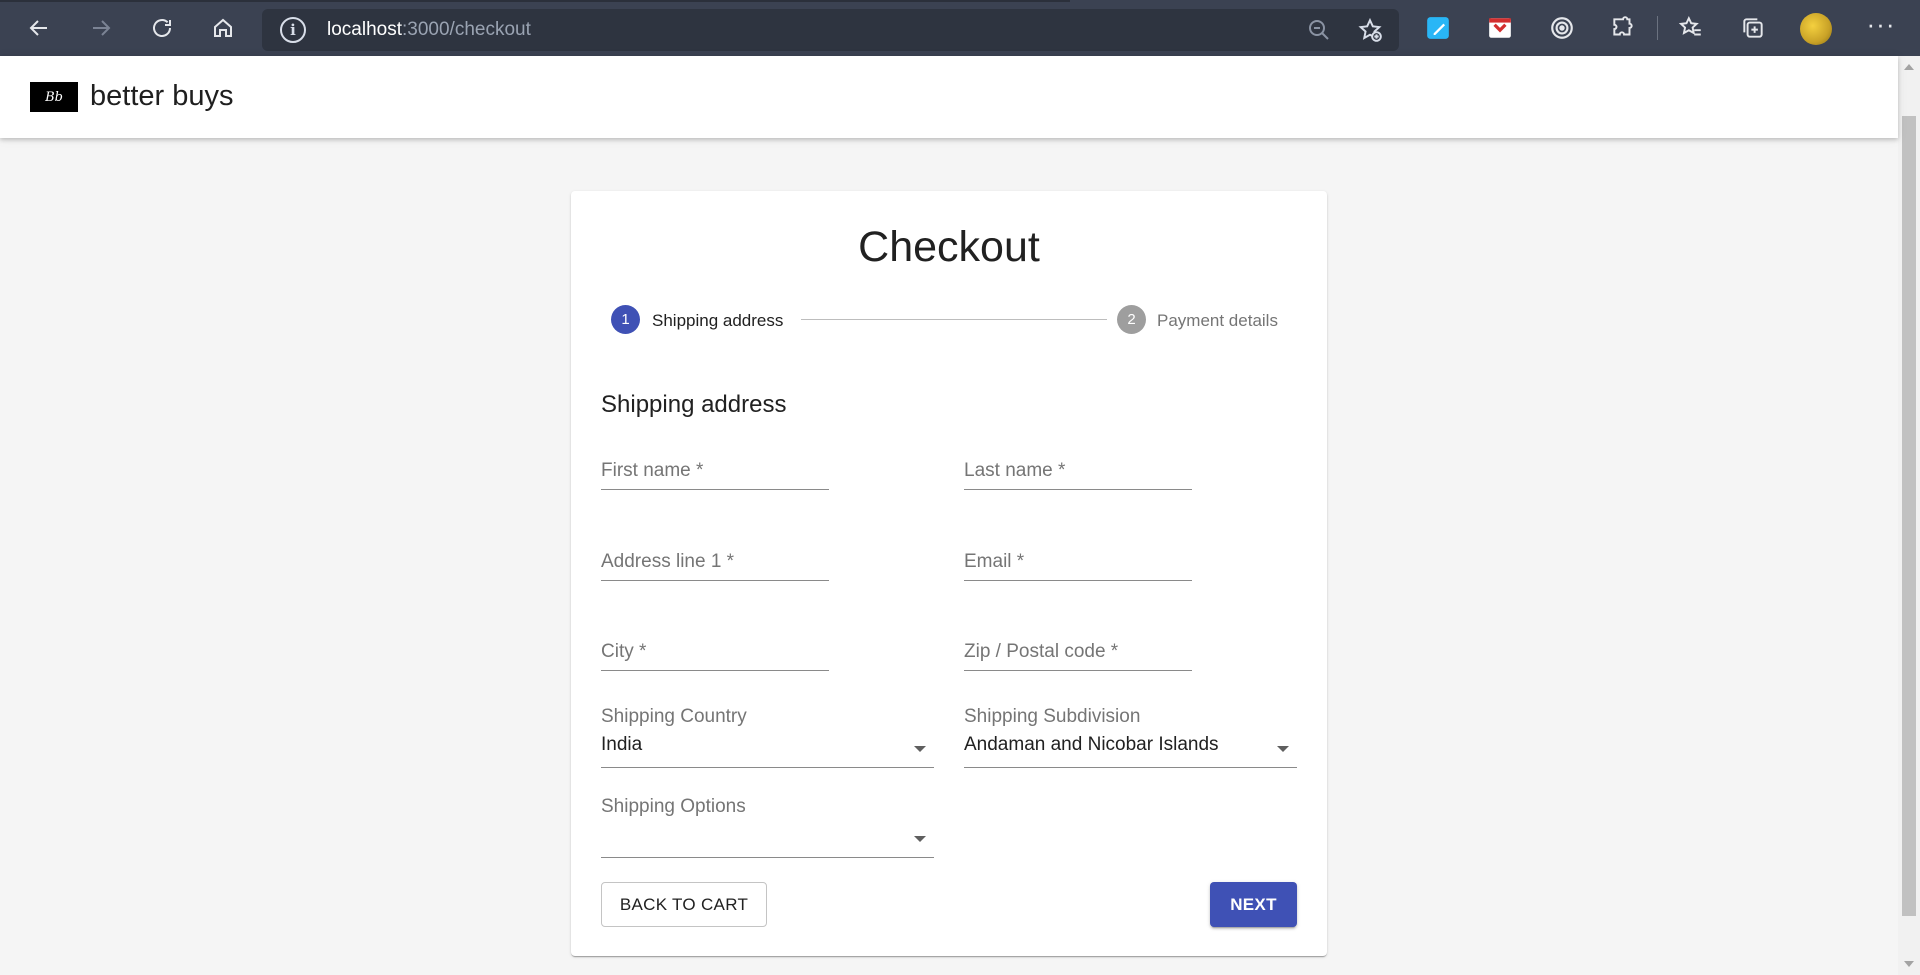  What do you see at coordinates (293, 30) in the screenshot?
I see `site-info-icon: i` at bounding box center [293, 30].